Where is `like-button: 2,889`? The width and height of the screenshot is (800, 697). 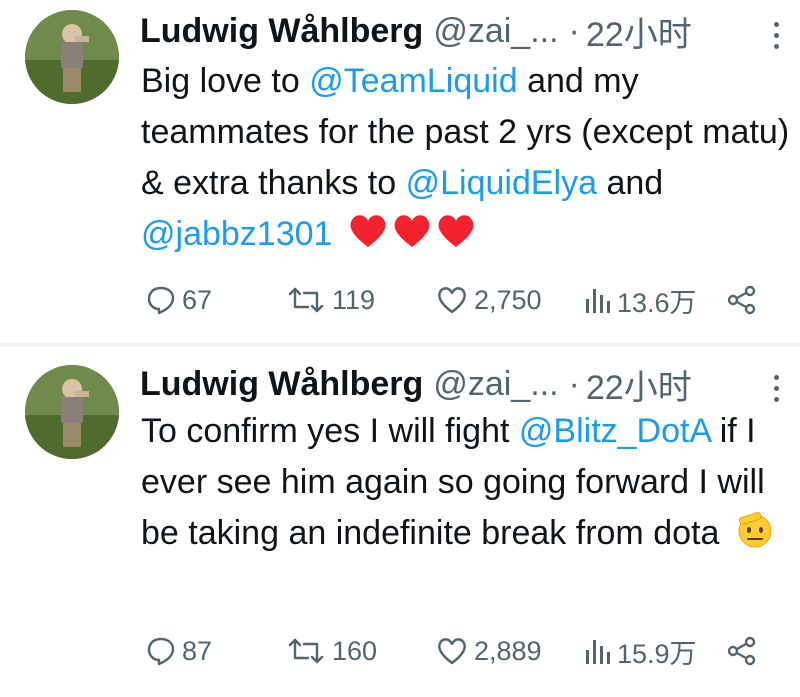 like-button: 2,889 is located at coordinates (489, 651).